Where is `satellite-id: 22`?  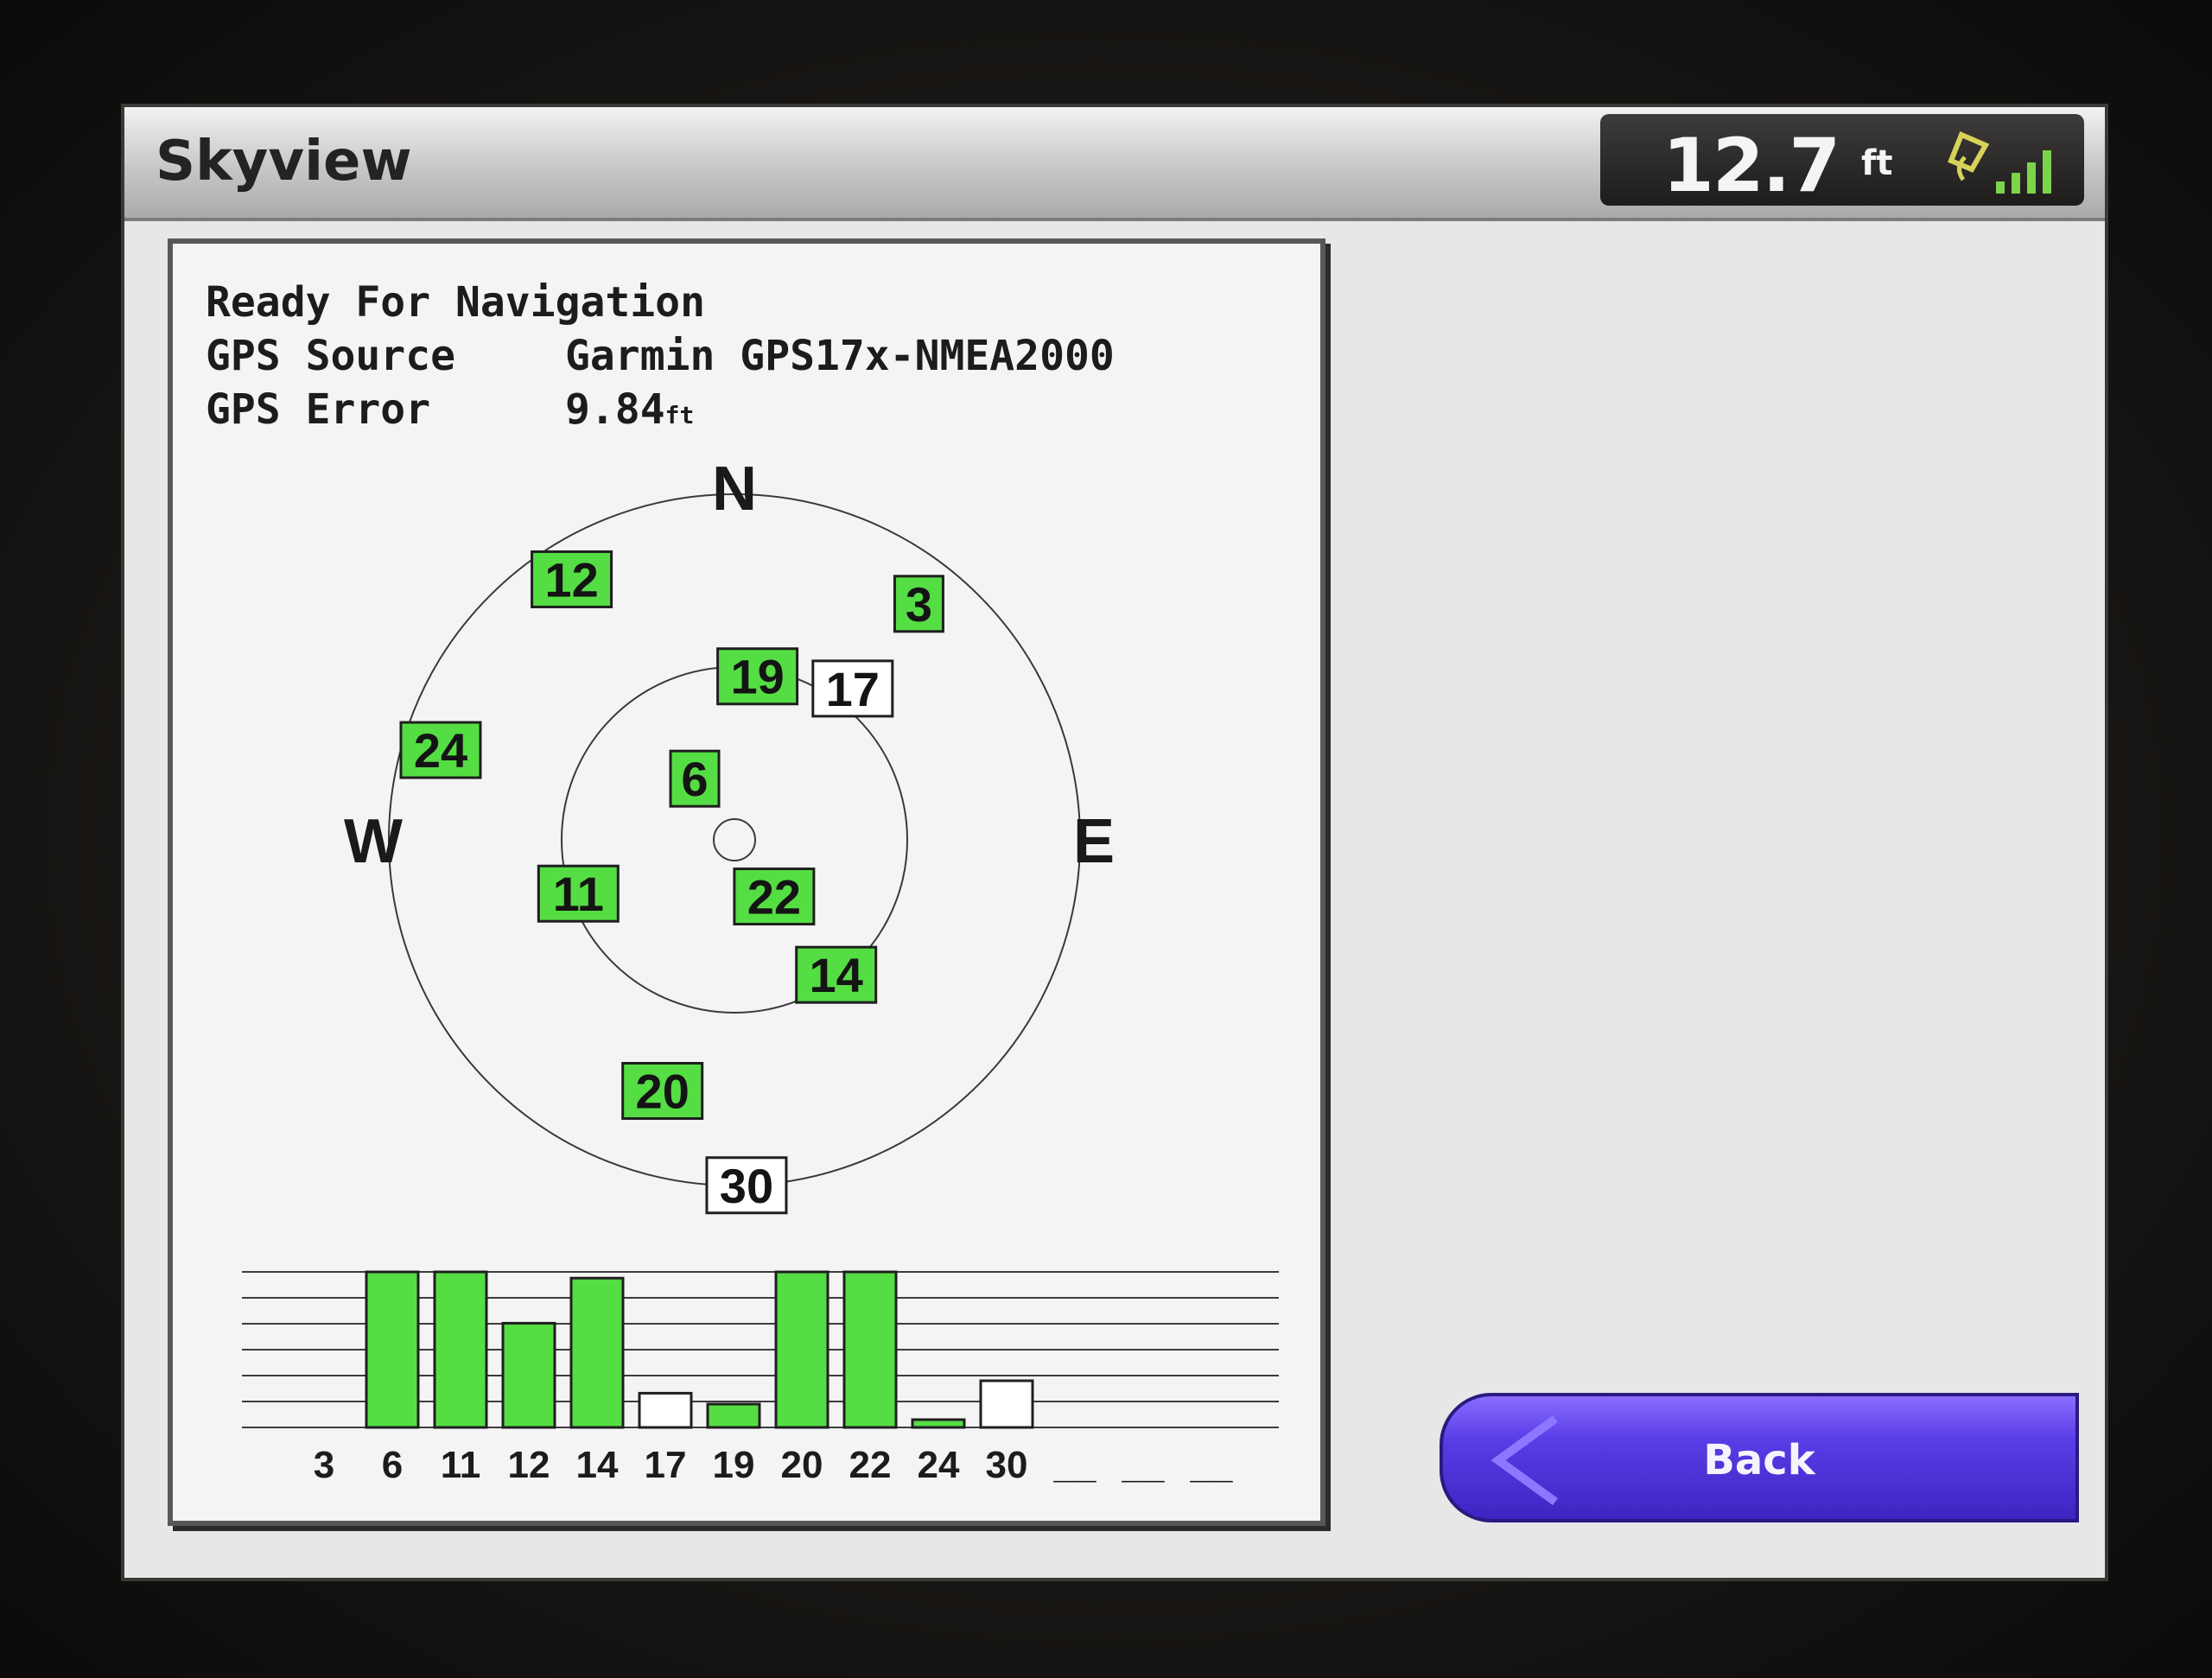 satellite-id: 22 is located at coordinates (774, 898).